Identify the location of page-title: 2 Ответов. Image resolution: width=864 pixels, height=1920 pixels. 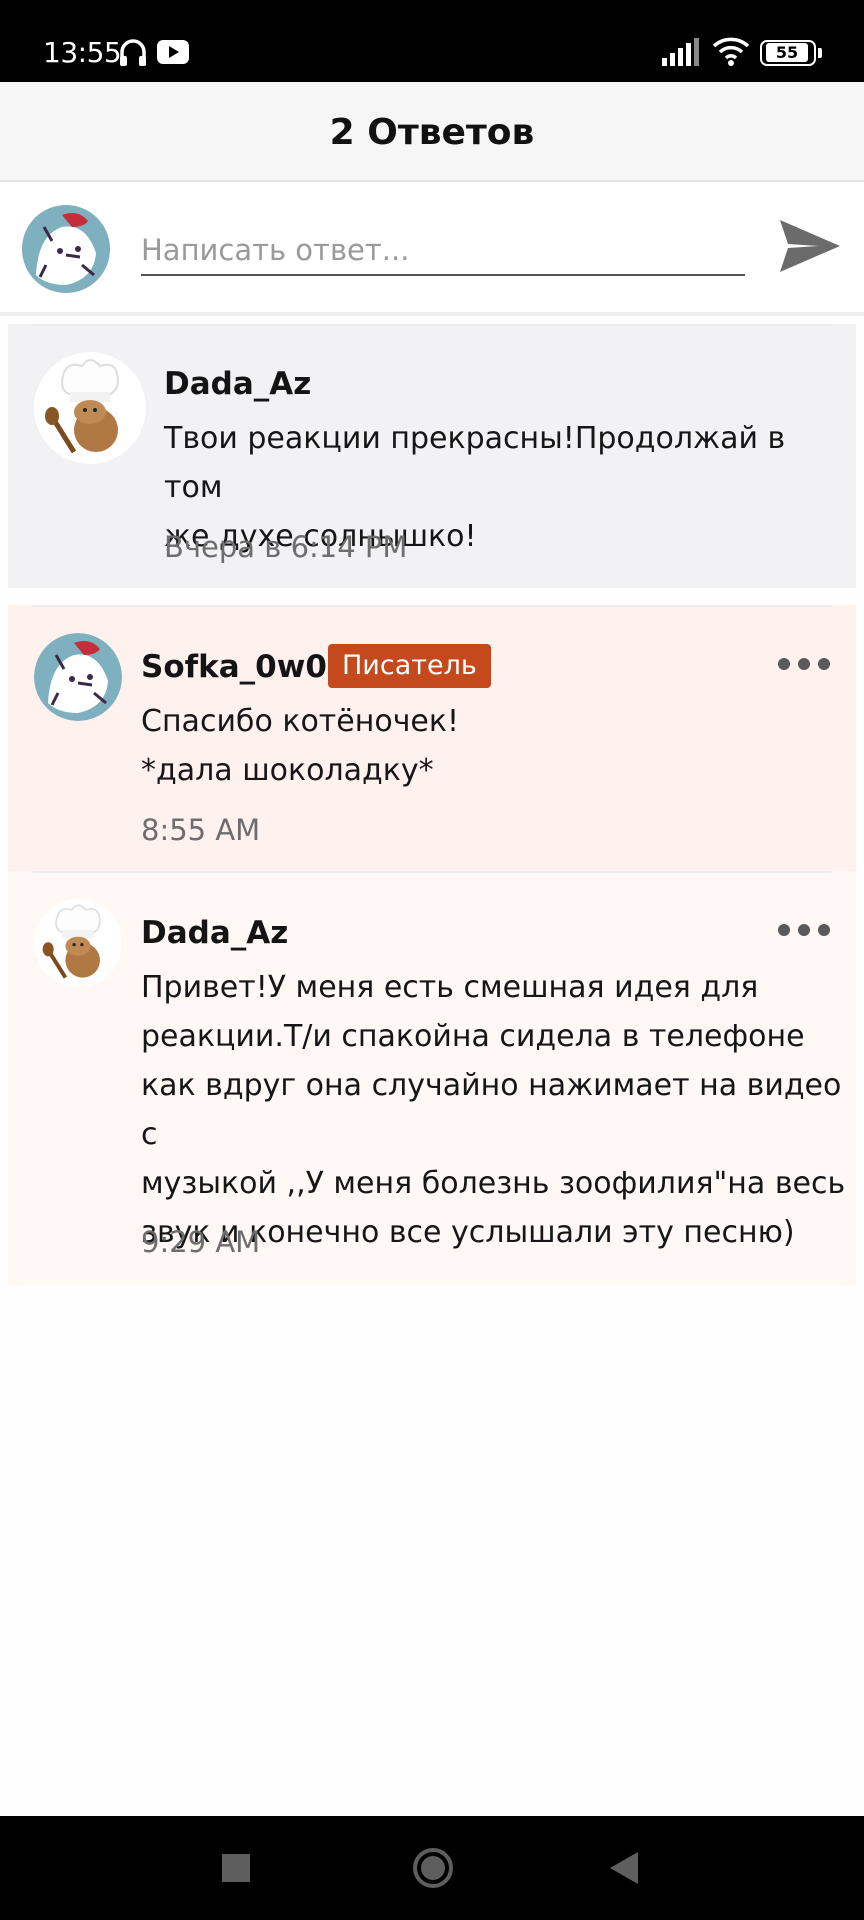
(432, 132).